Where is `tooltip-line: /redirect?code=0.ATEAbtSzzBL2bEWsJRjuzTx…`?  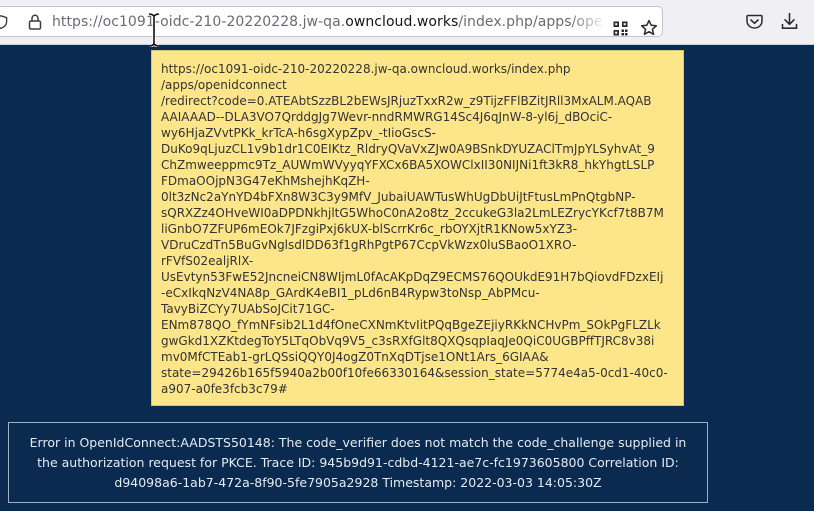 tooltip-line: /redirect?code=0.ATEAbtSzzBL2bEWsJRjuzTx… is located at coordinates (406, 101).